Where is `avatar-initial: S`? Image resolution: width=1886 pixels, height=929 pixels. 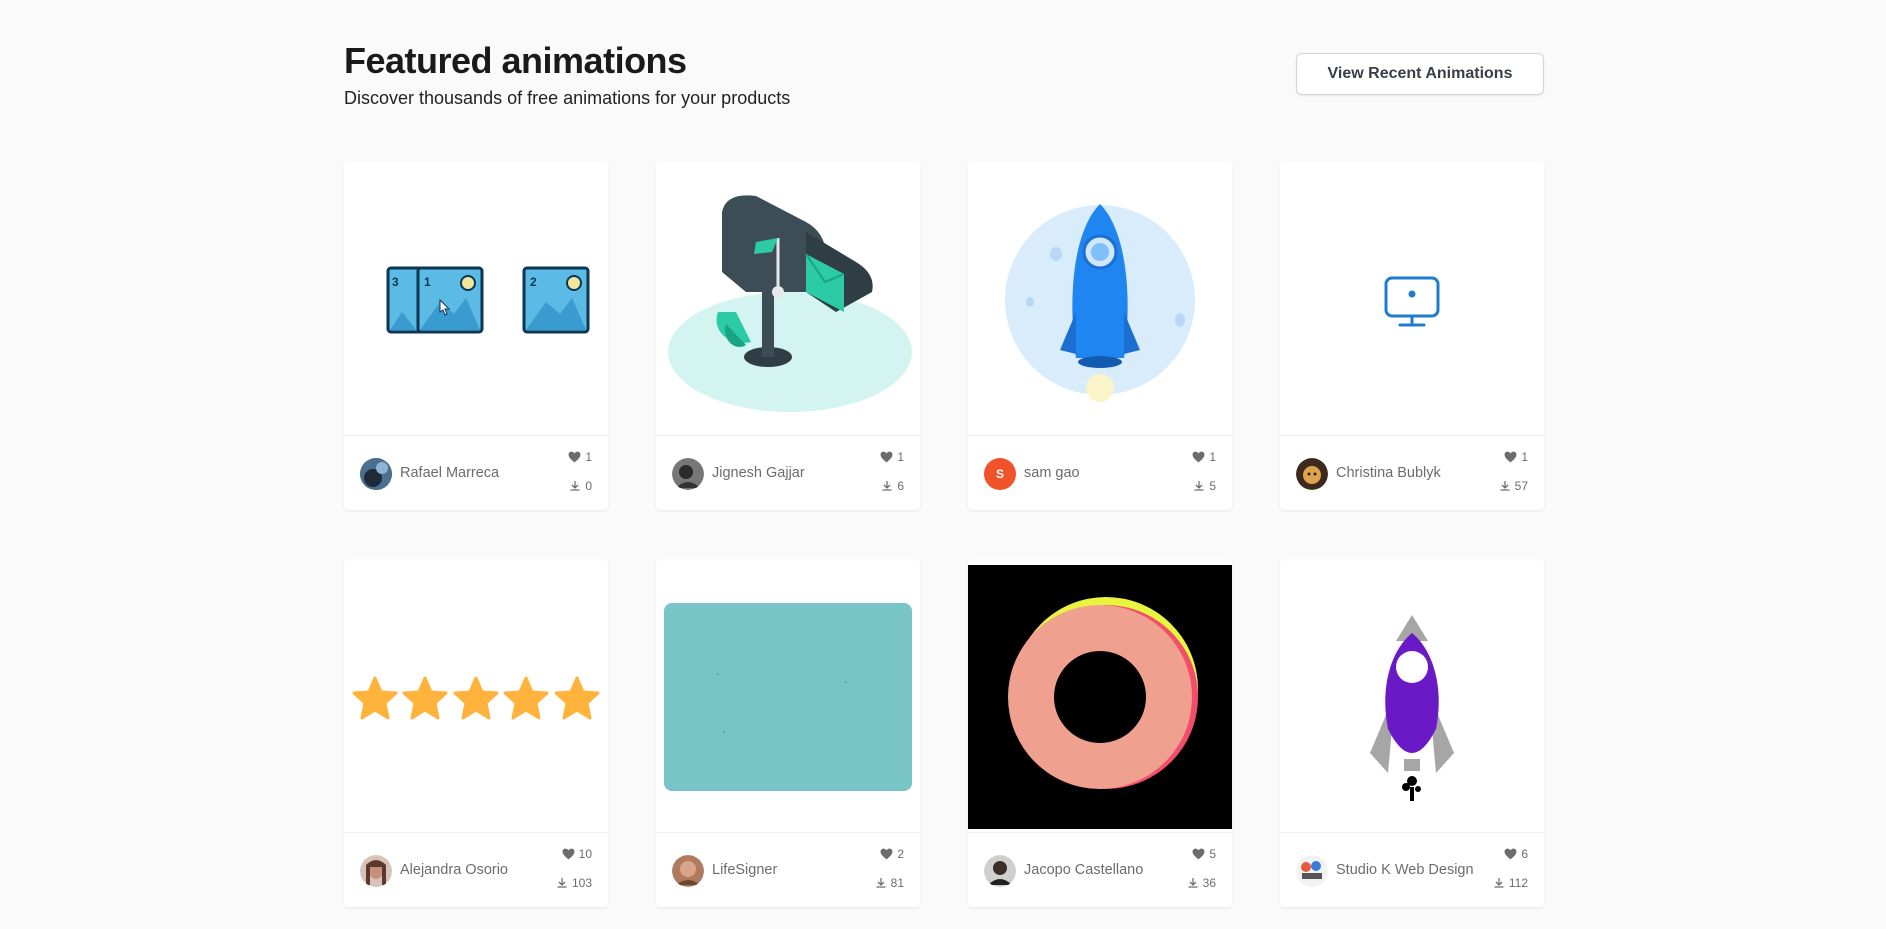 avatar-initial: S is located at coordinates (999, 474).